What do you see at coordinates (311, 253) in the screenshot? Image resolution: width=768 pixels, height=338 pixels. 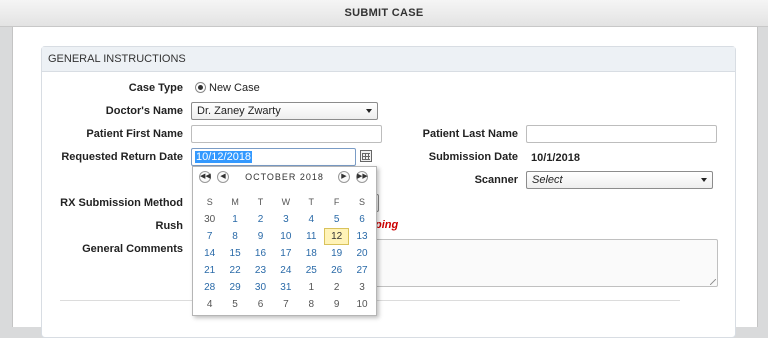 I see `datepicker-day: 18` at bounding box center [311, 253].